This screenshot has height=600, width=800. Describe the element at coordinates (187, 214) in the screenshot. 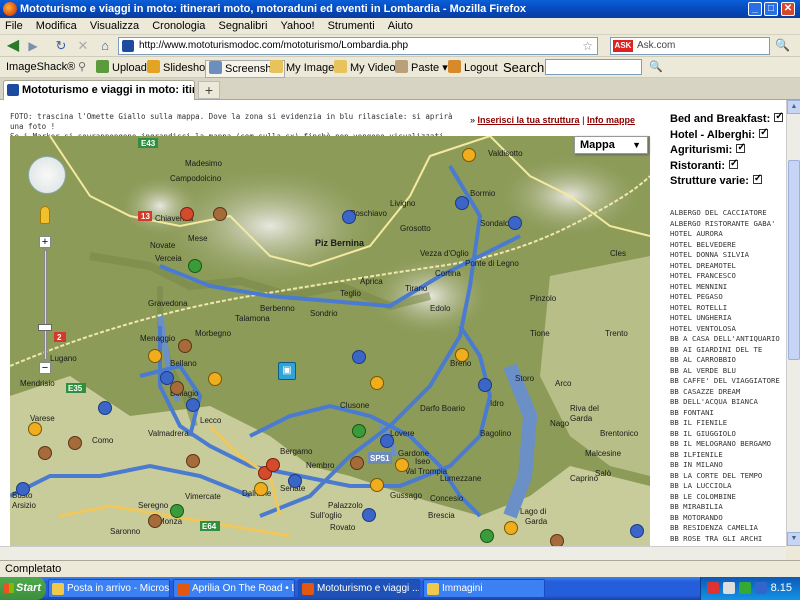

I see `restaurant-marker` at that location.